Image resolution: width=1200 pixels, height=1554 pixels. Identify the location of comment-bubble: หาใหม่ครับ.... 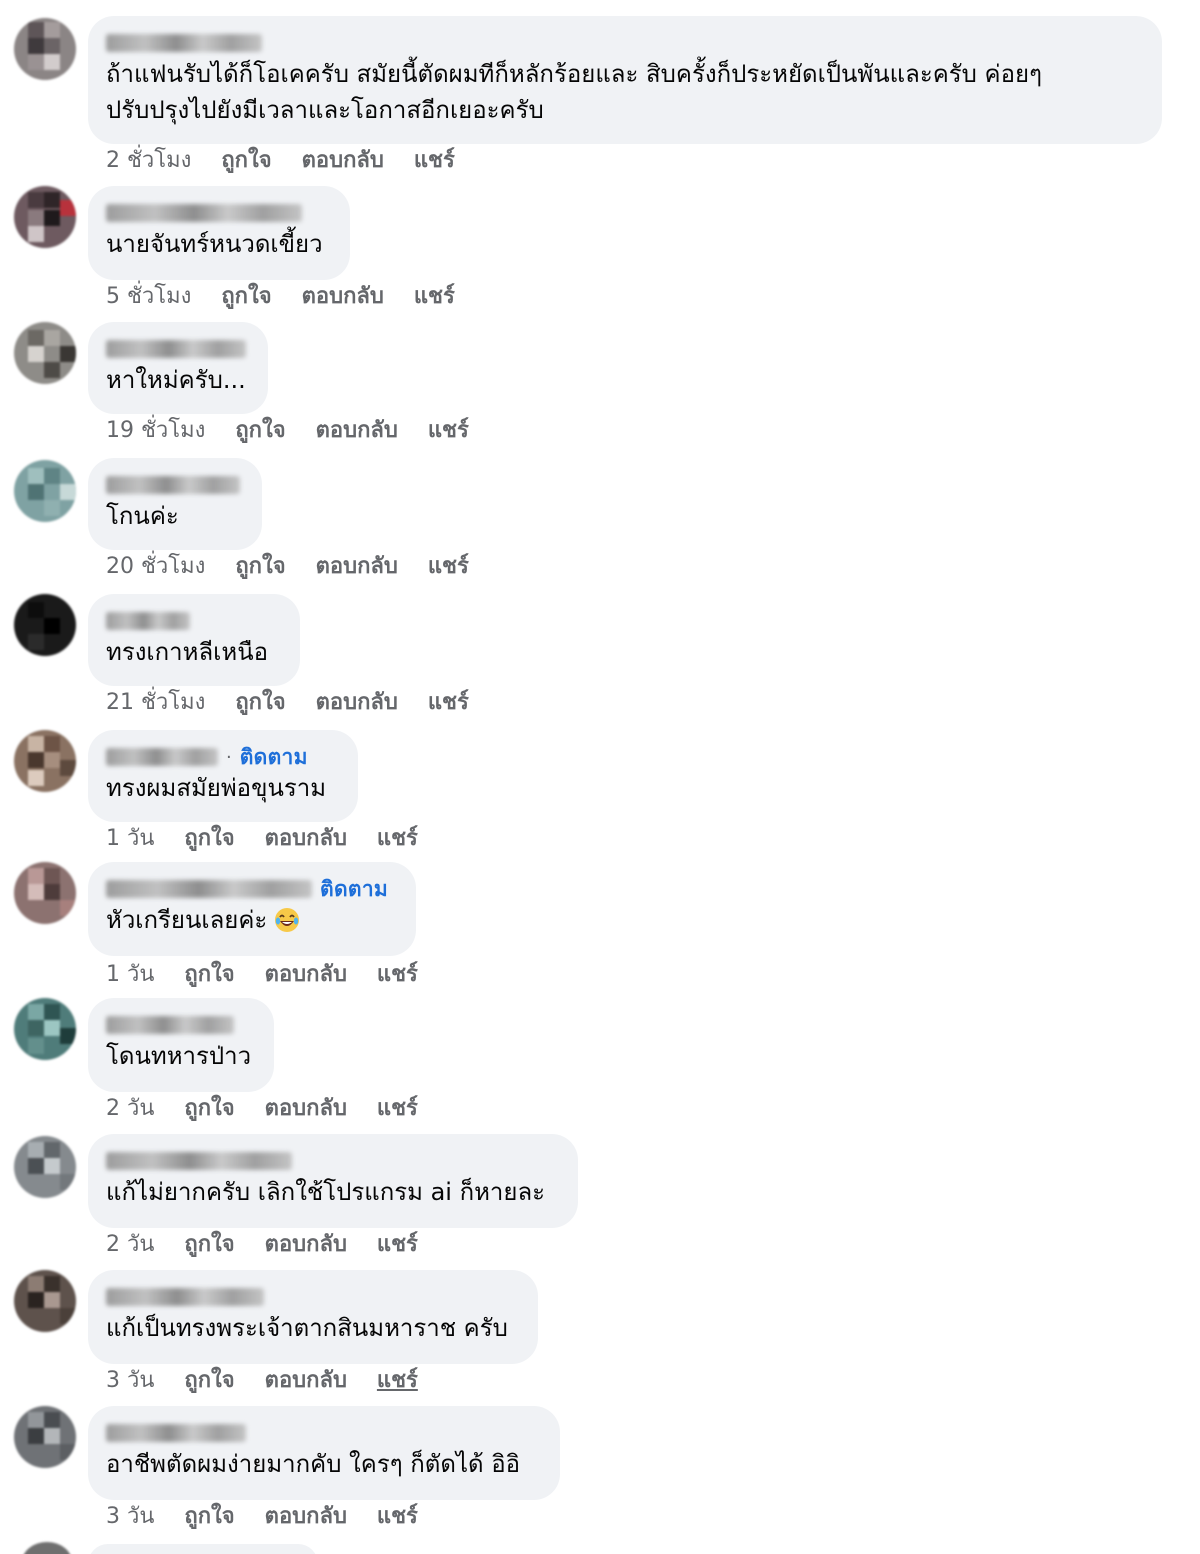
(178, 368).